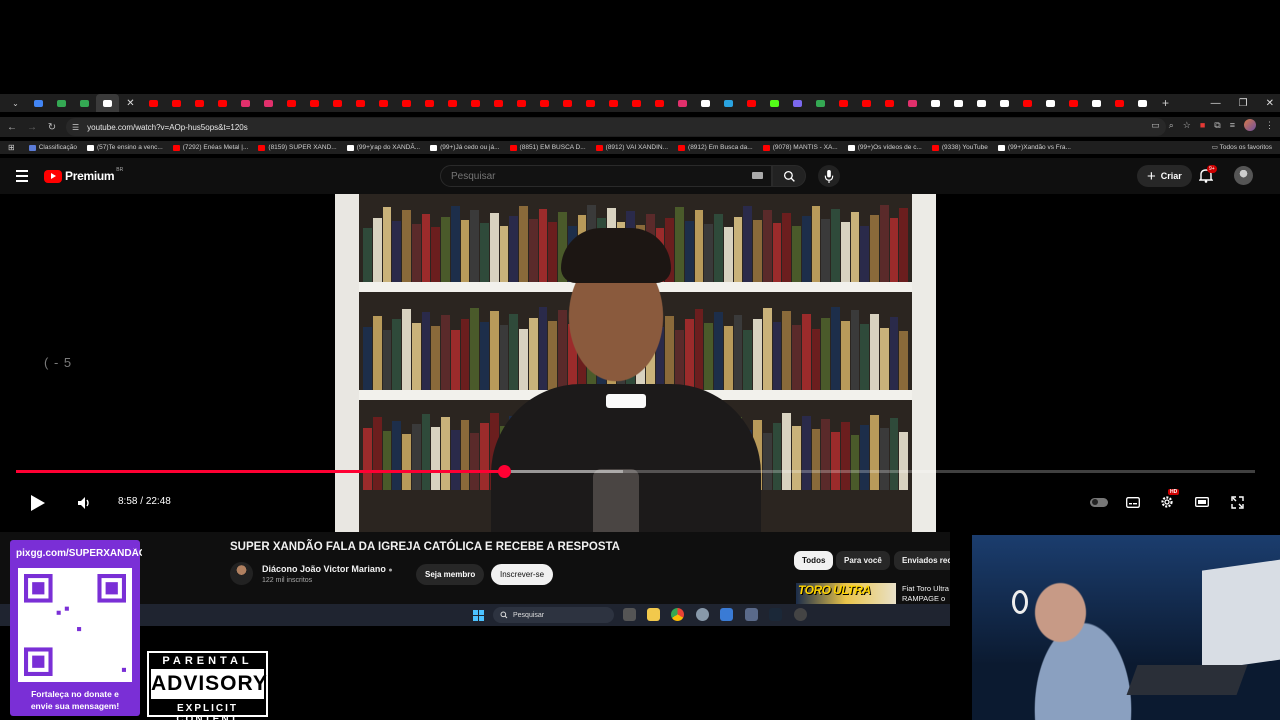 The width and height of the screenshot is (1280, 720). What do you see at coordinates (327, 569) in the screenshot?
I see `channel-name: Diácono João Victor Mariano ●` at bounding box center [327, 569].